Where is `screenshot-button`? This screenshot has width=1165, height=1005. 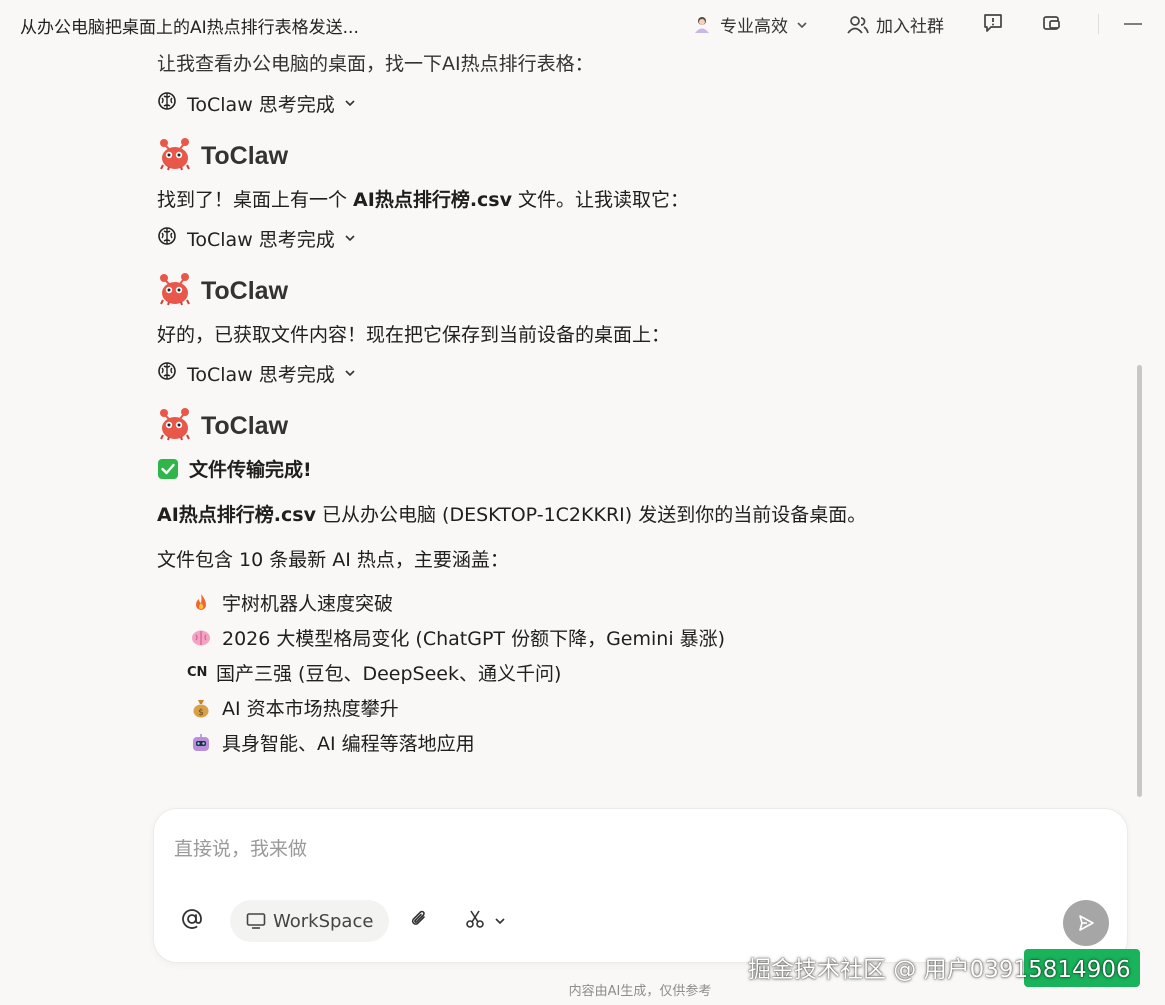 screenshot-button is located at coordinates (485, 921).